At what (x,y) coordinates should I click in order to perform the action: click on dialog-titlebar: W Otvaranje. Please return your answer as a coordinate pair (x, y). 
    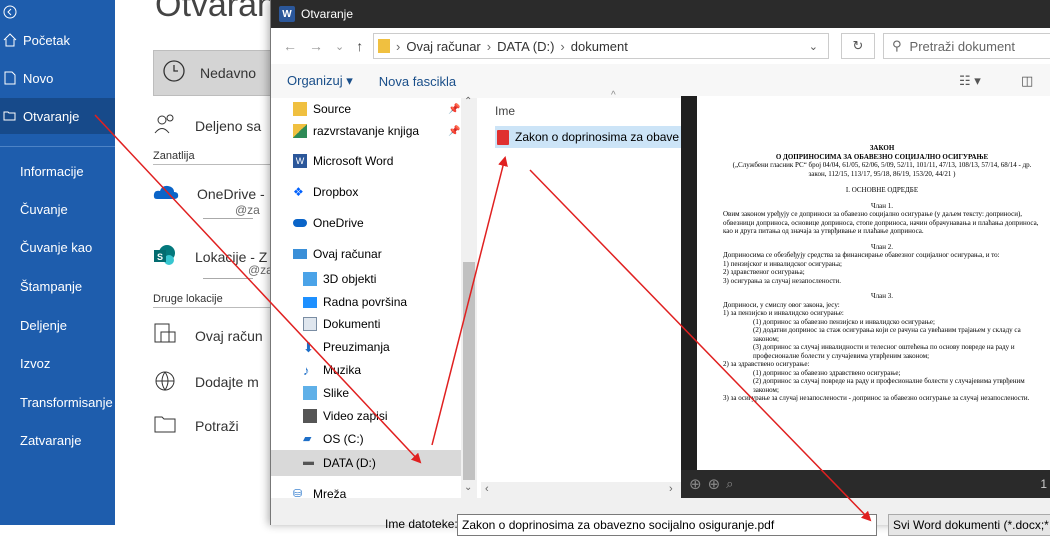
    Looking at the image, I should click on (660, 14).